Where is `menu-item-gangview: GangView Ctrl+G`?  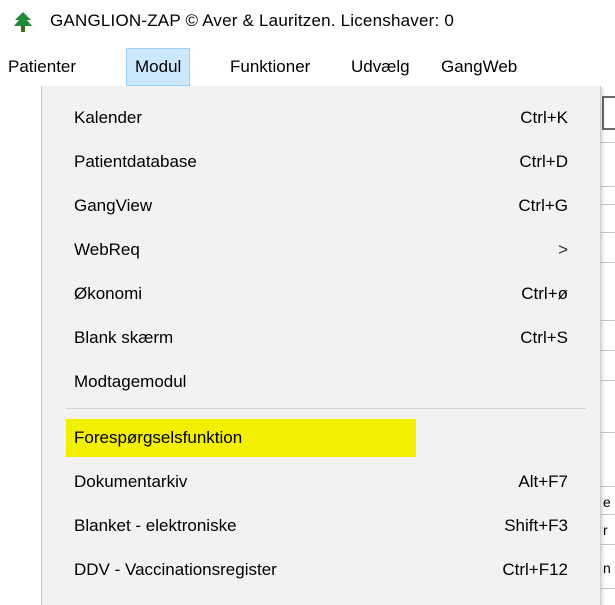 menu-item-gangview: GangView Ctrl+G is located at coordinates (321, 206).